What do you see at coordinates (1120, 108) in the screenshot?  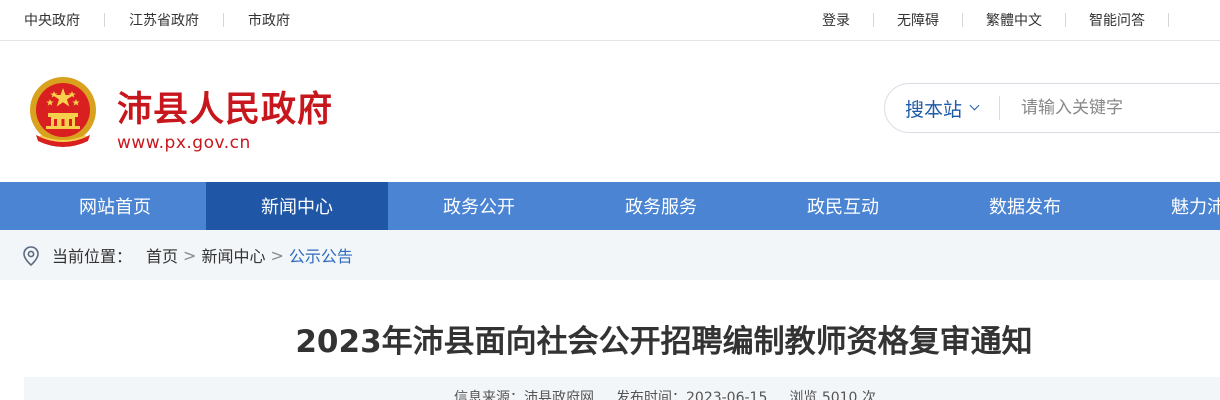 I see `search-input` at bounding box center [1120, 108].